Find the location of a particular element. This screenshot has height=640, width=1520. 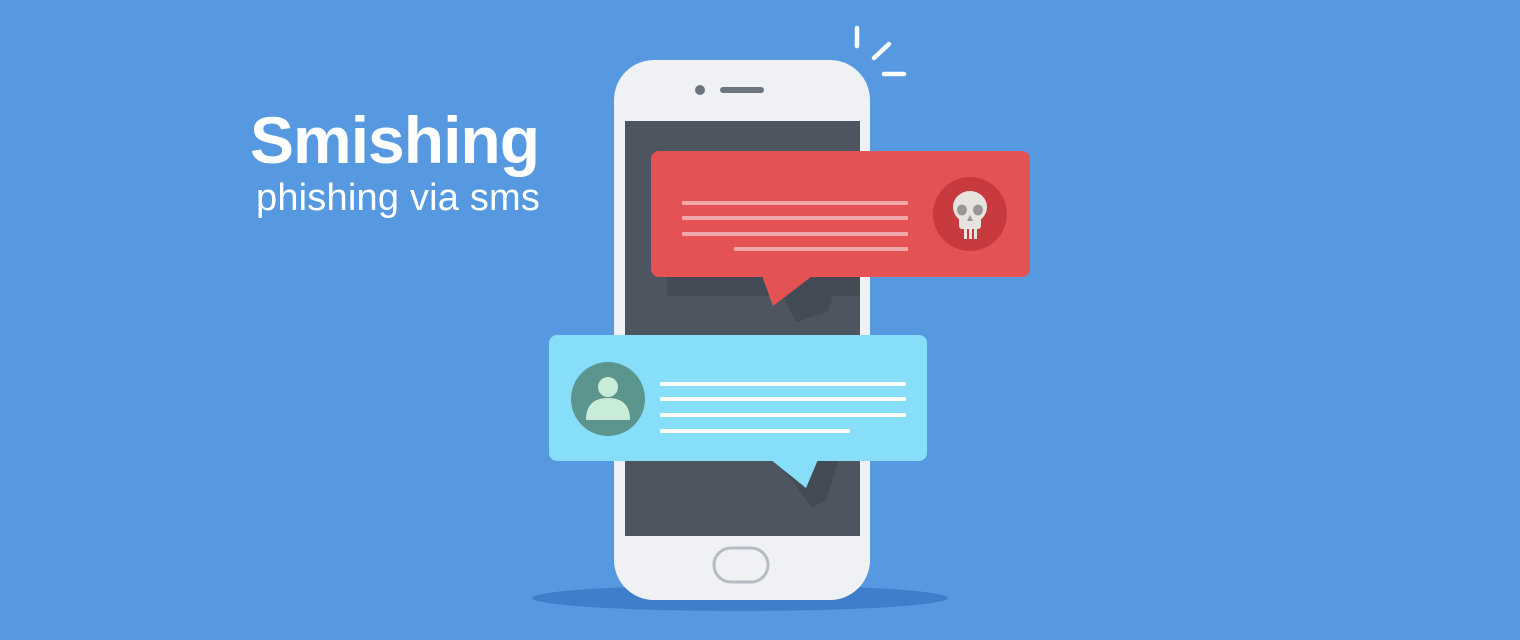

phone-camera is located at coordinates (700, 90).